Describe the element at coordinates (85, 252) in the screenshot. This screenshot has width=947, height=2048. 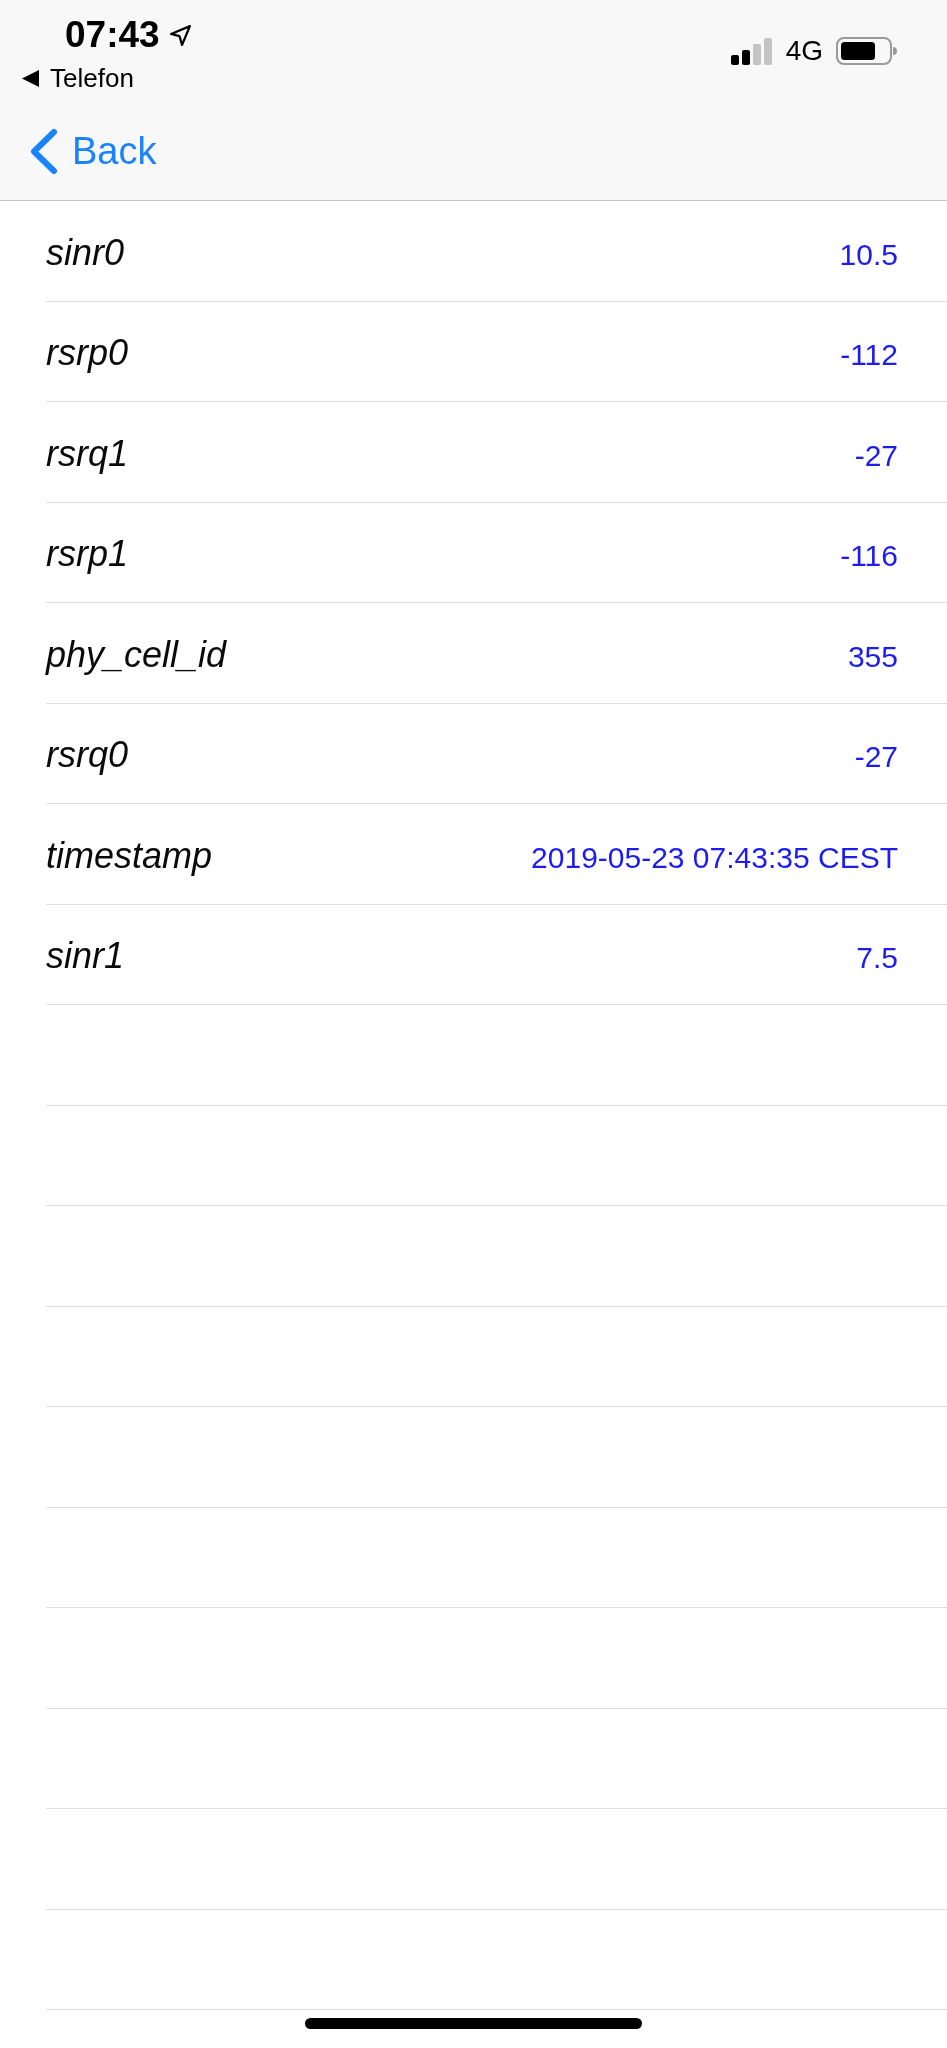
I see `row-label: sinr0` at that location.